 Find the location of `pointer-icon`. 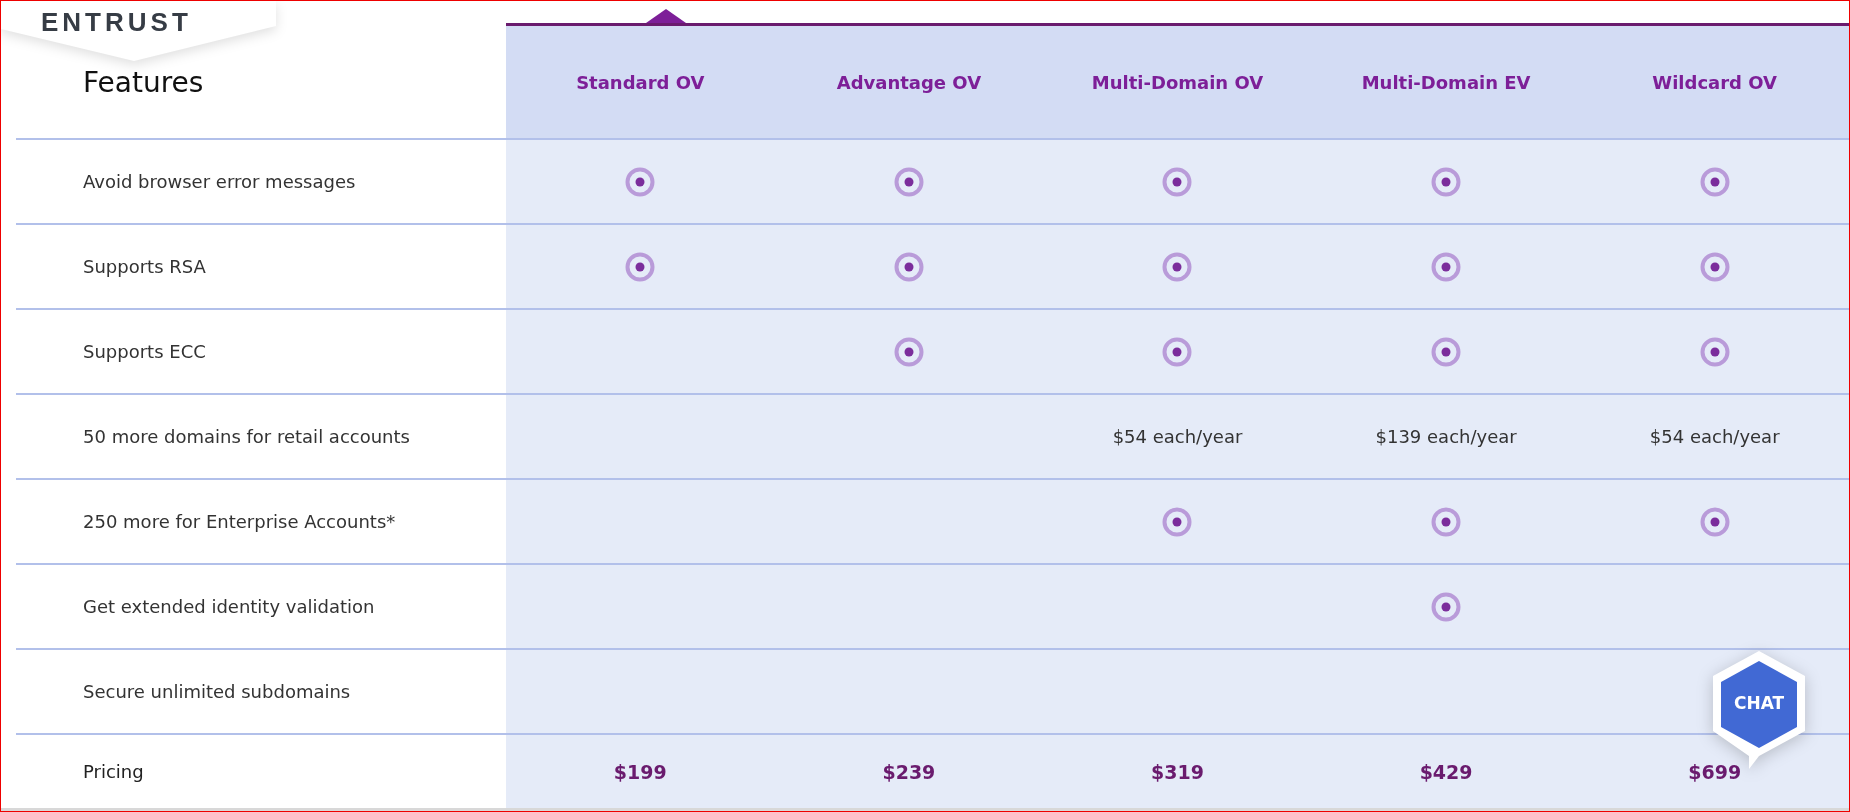

pointer-icon is located at coordinates (666, 16).